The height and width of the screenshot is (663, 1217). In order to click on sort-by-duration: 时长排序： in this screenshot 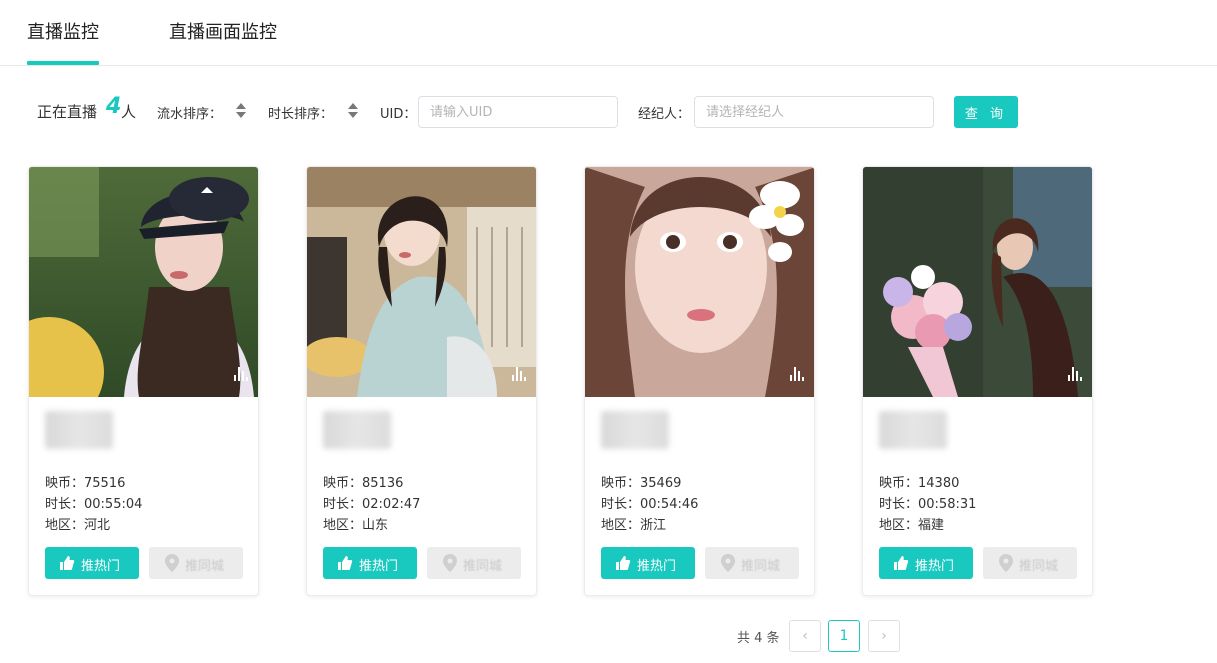, I will do `click(300, 112)`.